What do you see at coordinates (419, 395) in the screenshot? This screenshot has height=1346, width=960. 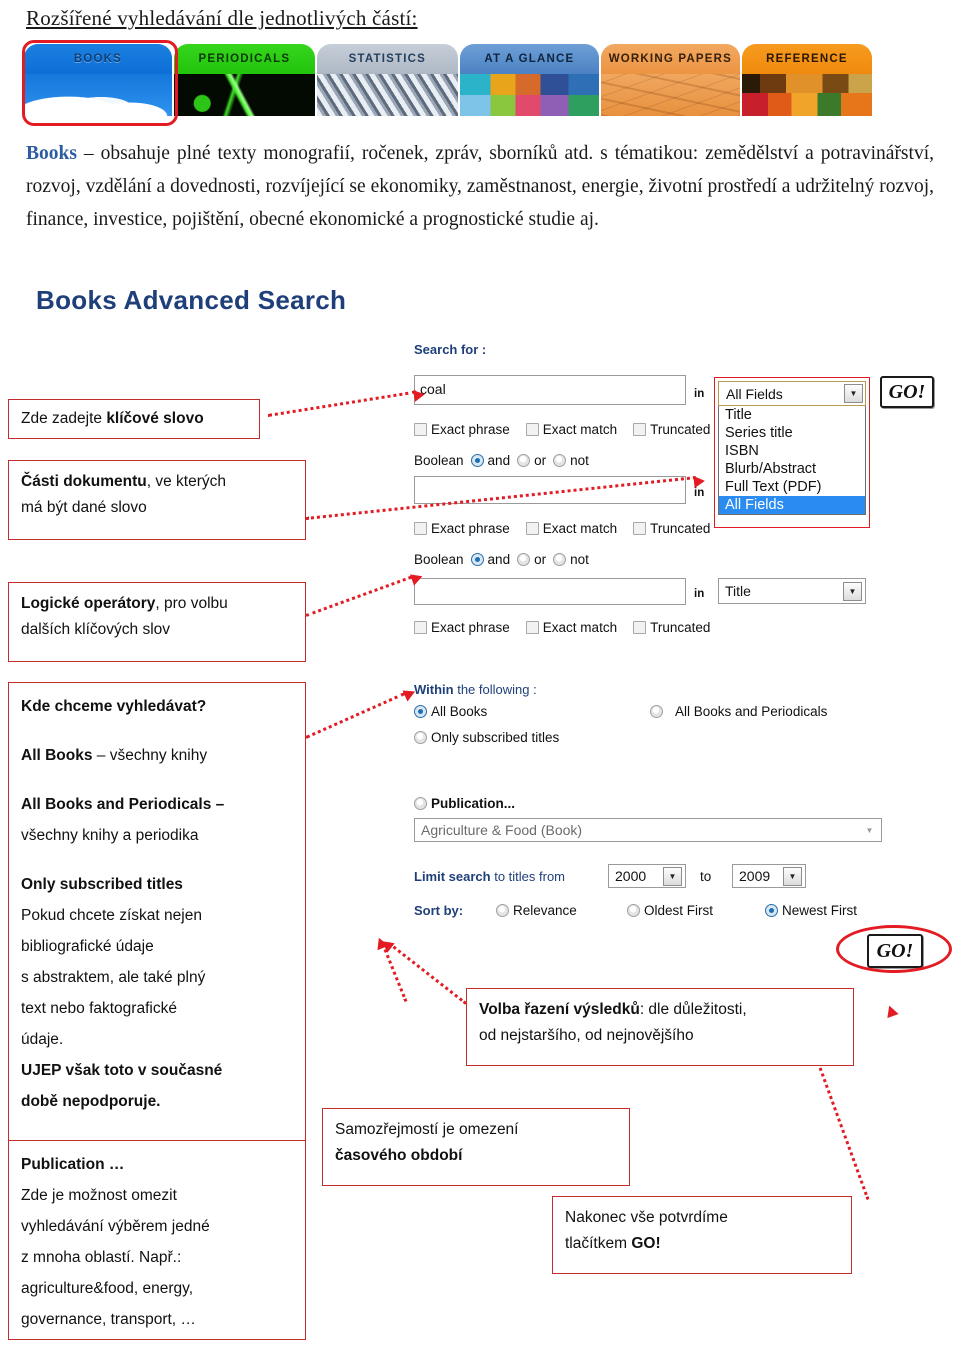 I see `arrow-head-keyword` at bounding box center [419, 395].